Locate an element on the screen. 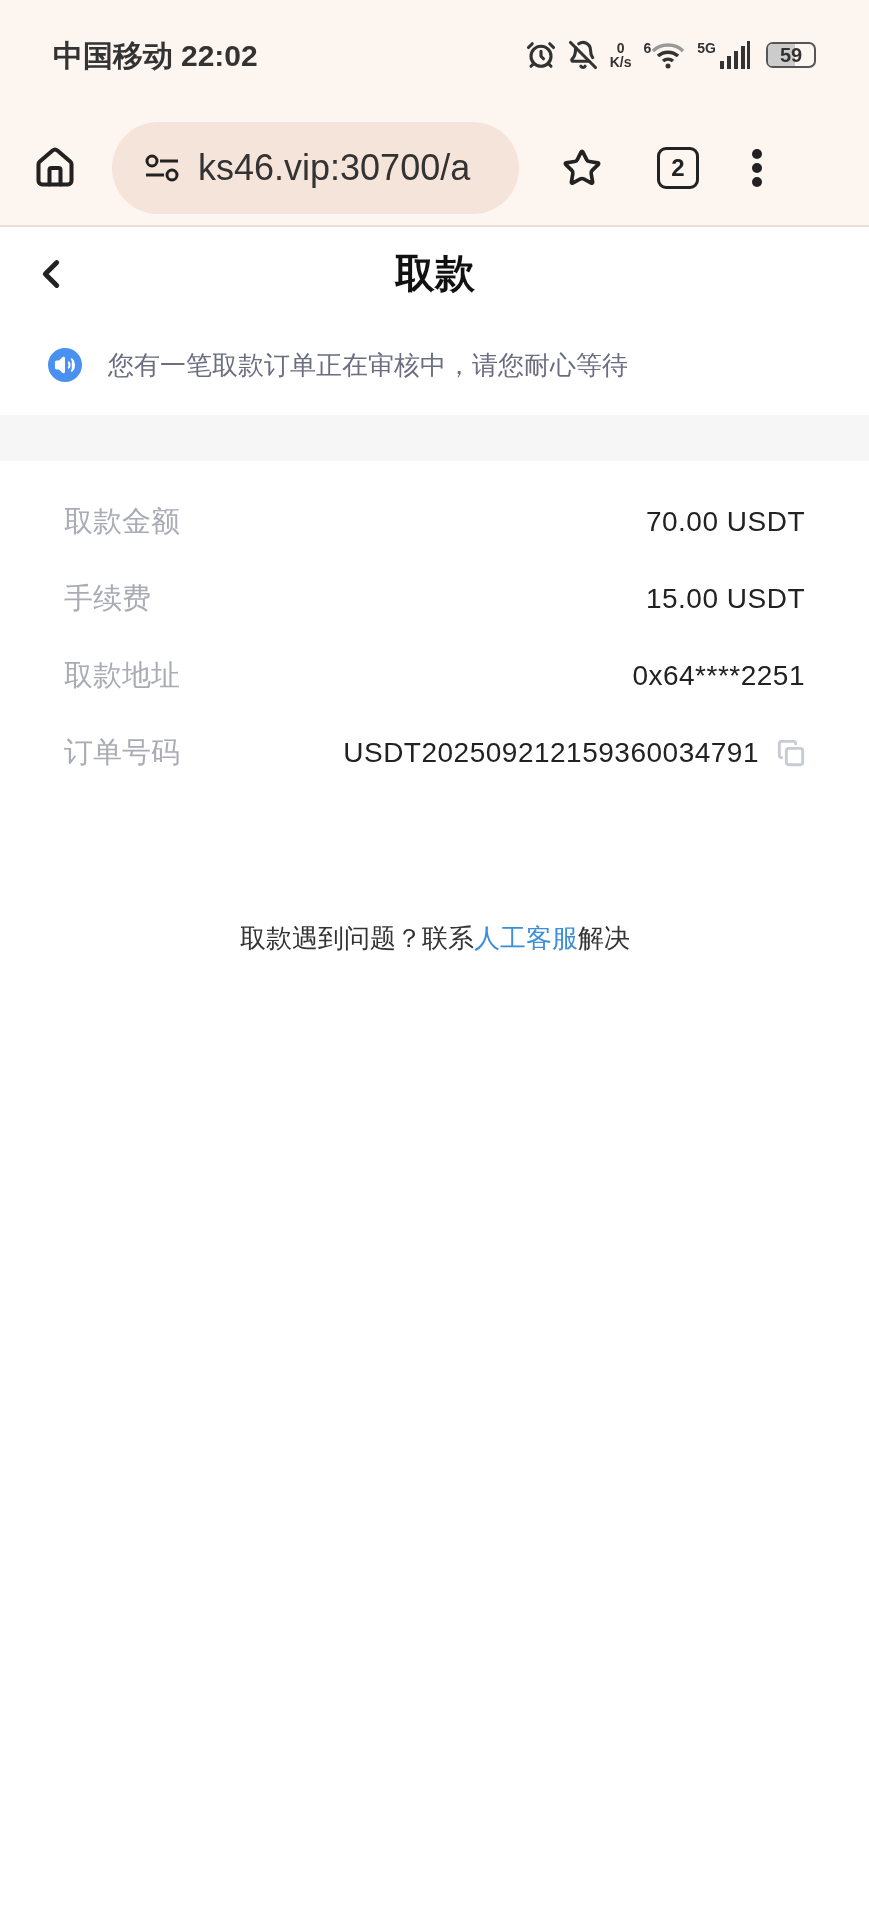  page-title: 取款 is located at coordinates (434, 273).